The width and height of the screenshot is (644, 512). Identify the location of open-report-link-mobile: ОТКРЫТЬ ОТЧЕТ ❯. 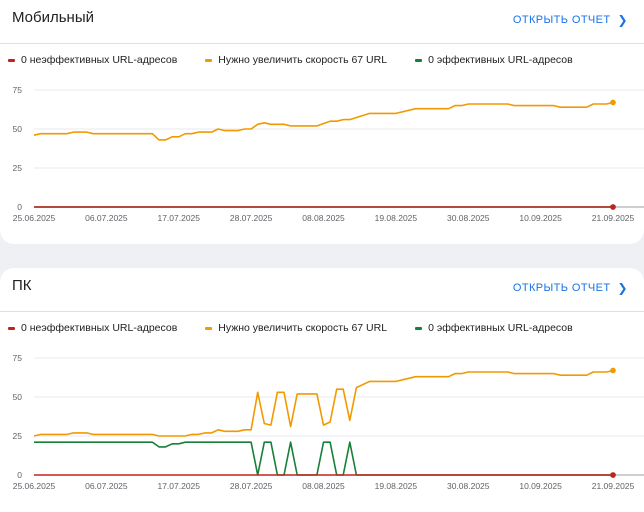
(570, 20).